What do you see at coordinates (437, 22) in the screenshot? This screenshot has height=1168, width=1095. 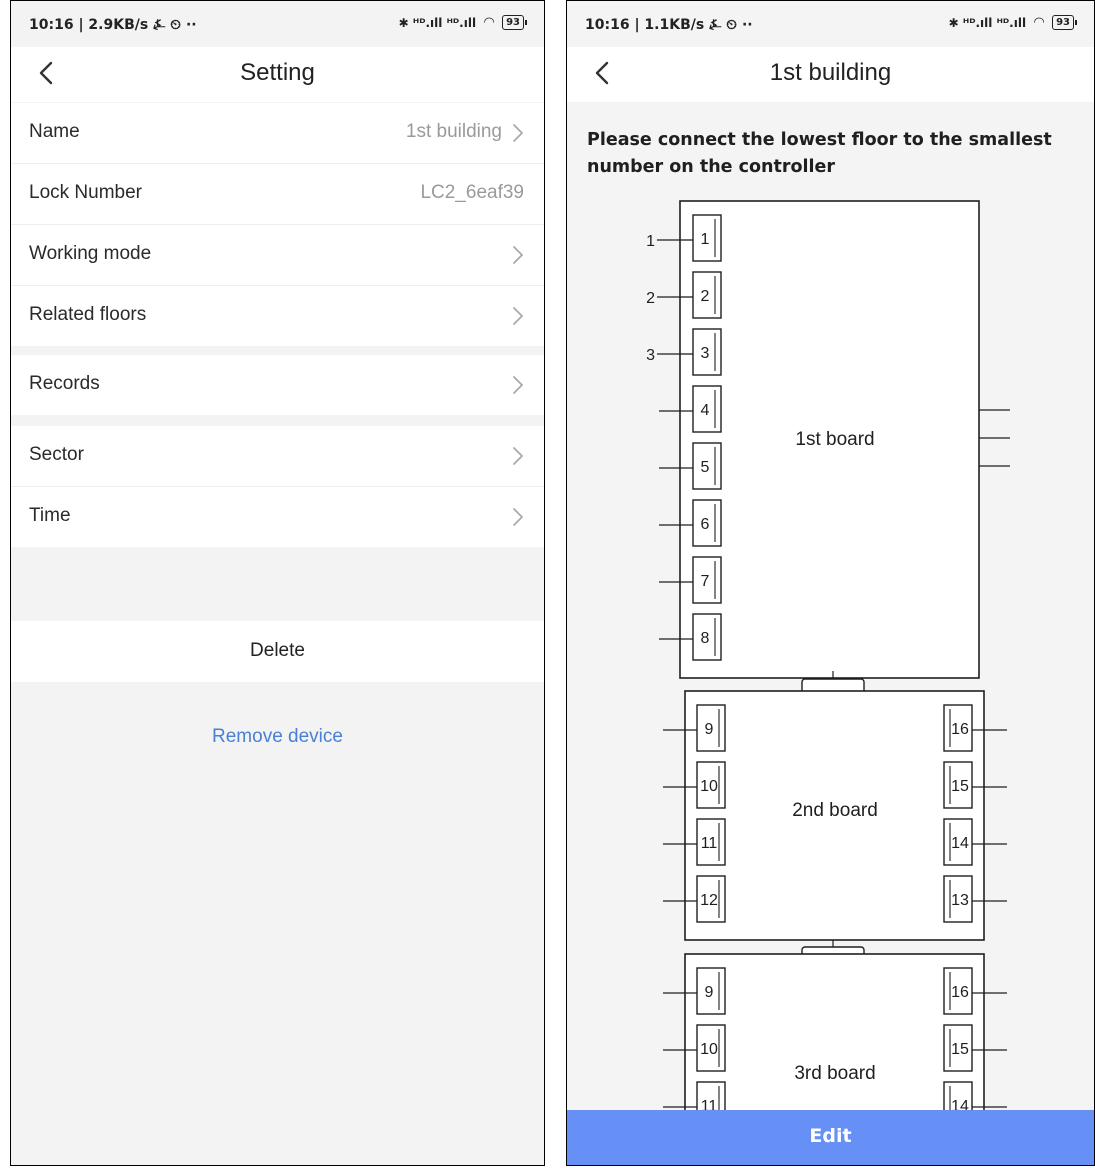 I see `signal-icons: ✱ ᴴᴰ.ıll ᴴᴰ.ıll` at bounding box center [437, 22].